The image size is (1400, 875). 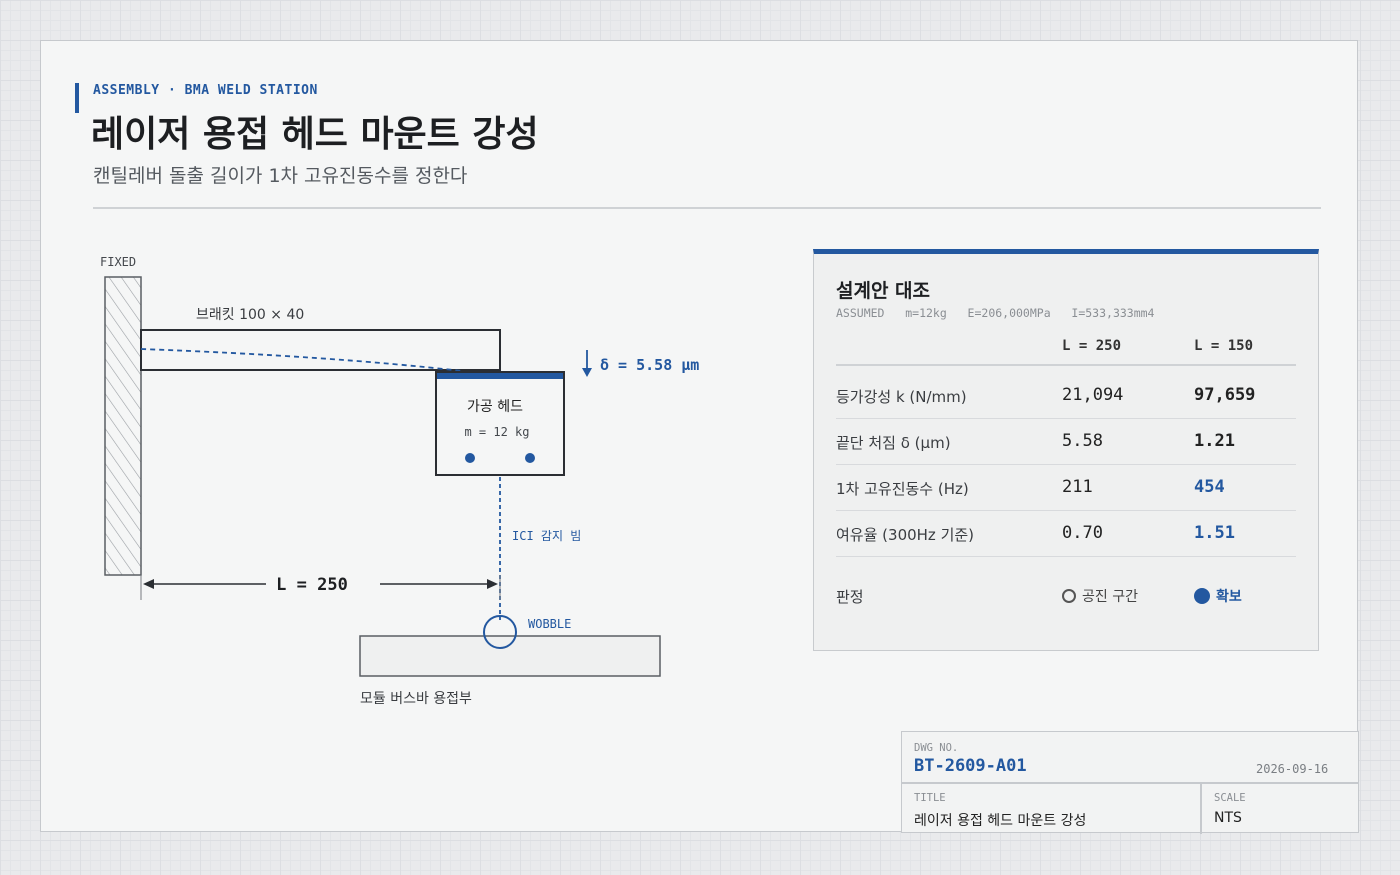 I want to click on left-arrow-icon, so click(x=148, y=584).